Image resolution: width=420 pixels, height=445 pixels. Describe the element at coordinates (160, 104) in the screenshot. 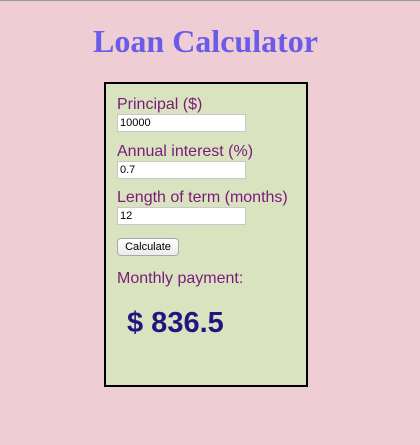

I see `principal-label: Principal ($)` at that location.